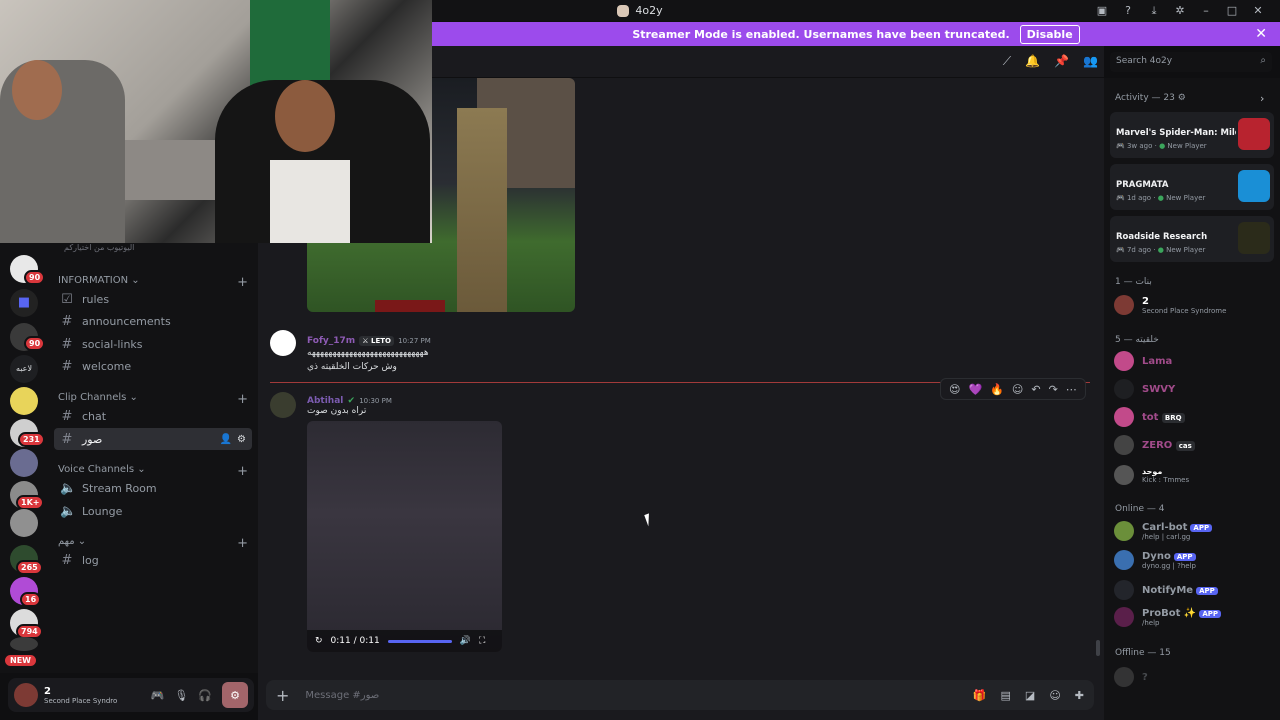 The height and width of the screenshot is (720, 1280). Describe the element at coordinates (20, 660) in the screenshot. I see `new-badge: NEW` at that location.